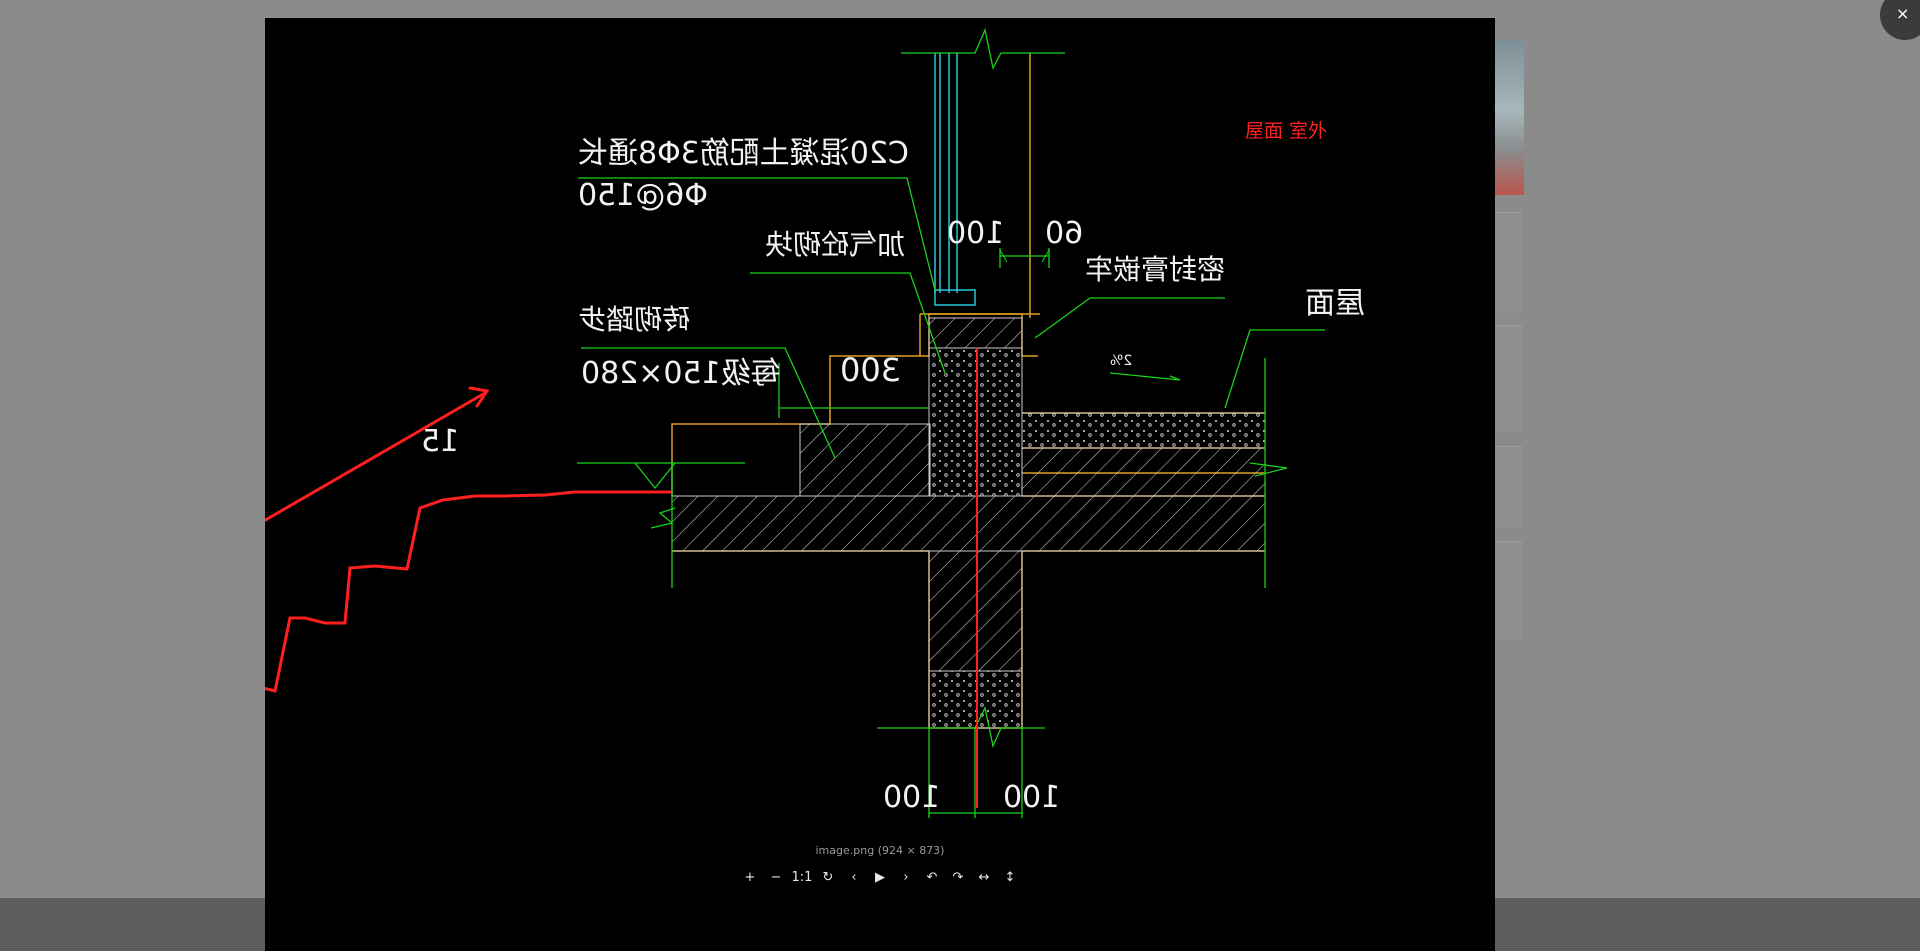 This screenshot has height=951, width=1920. What do you see at coordinates (912, 797) in the screenshot?
I see `label-dimension-100-left: 100` at bounding box center [912, 797].